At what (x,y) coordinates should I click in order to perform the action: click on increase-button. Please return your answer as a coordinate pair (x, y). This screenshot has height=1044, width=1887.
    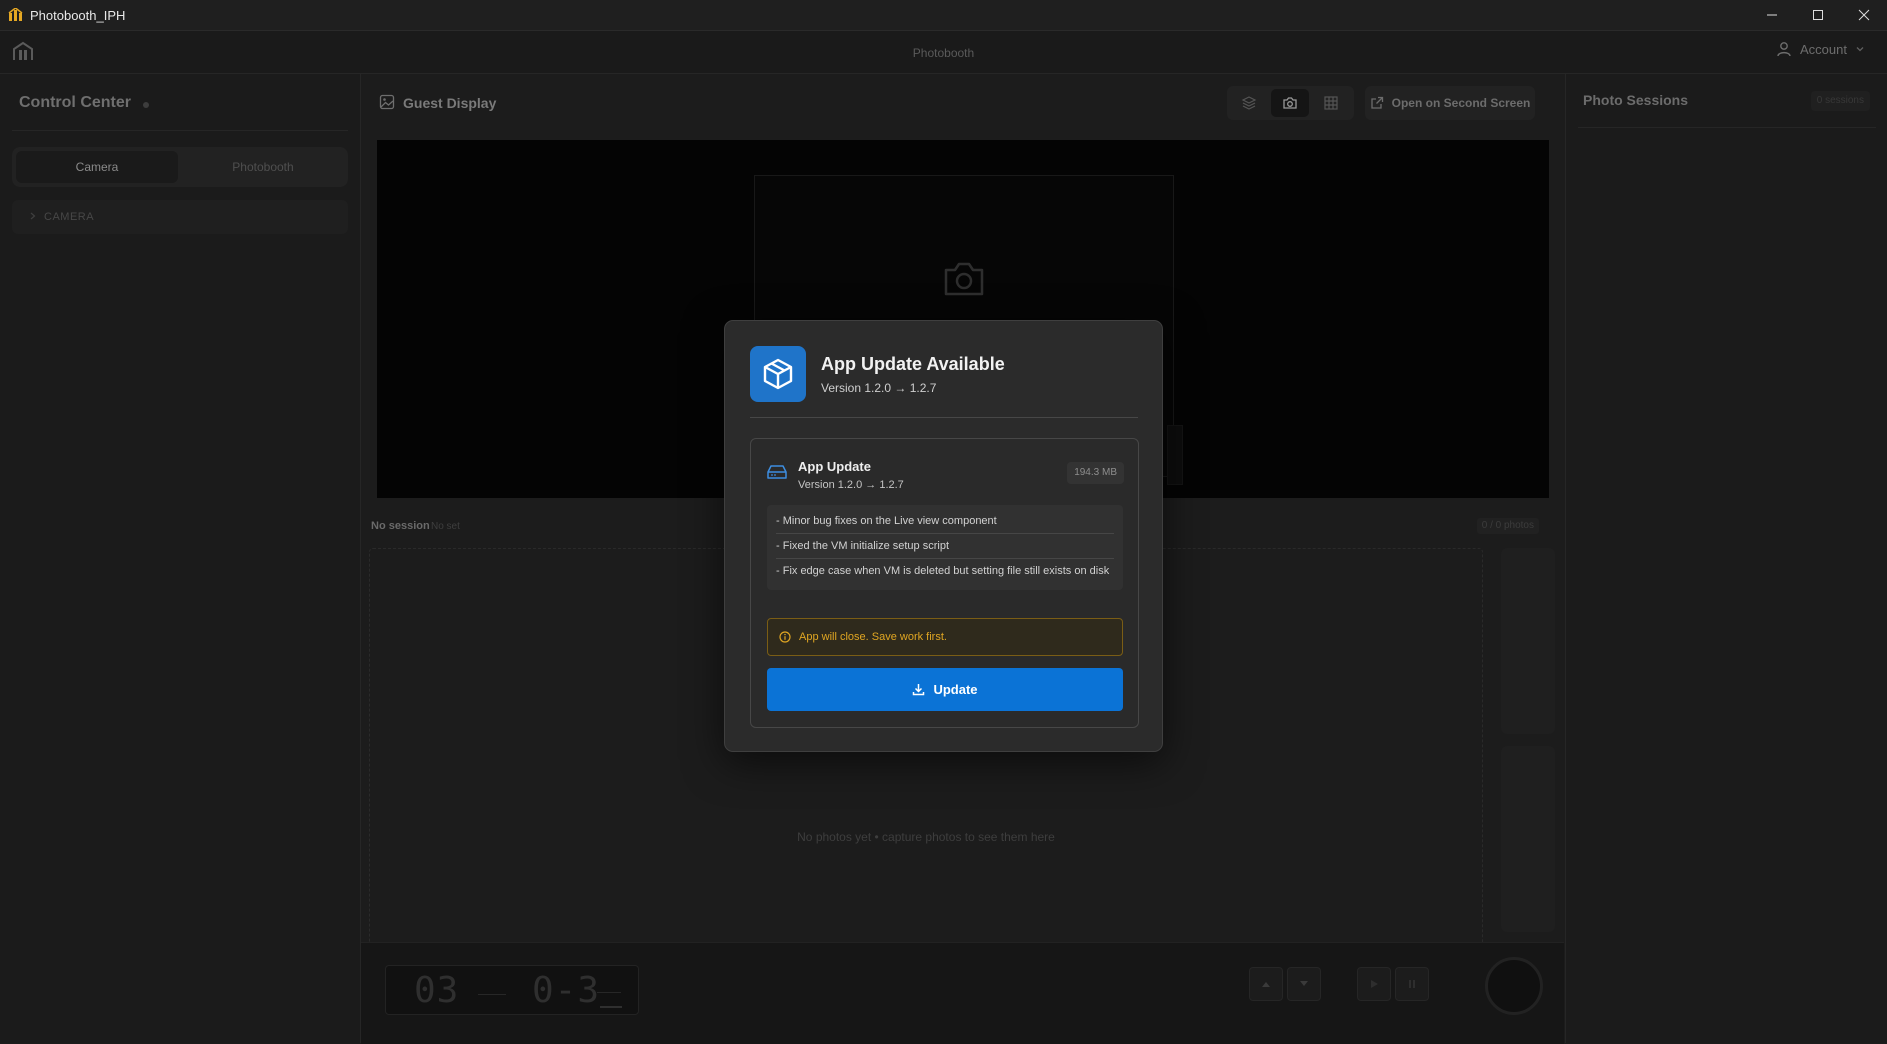
    Looking at the image, I should click on (1266, 984).